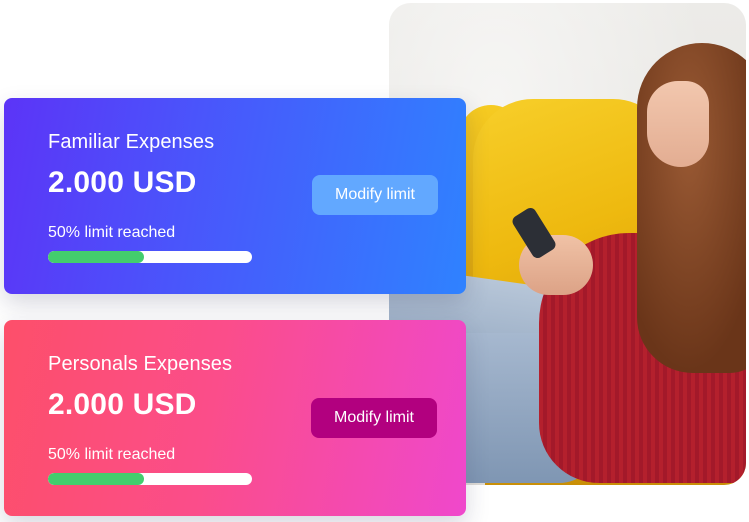 This screenshot has height=522, width=749. Describe the element at coordinates (131, 142) in the screenshot. I see `card-title: Familiar Expenses` at that location.